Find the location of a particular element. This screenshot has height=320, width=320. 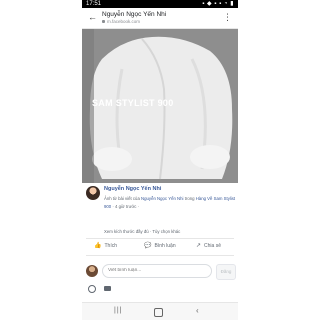

desc-author-link: Nguyễn Ngọc Yến Nhi is located at coordinates (162, 198).